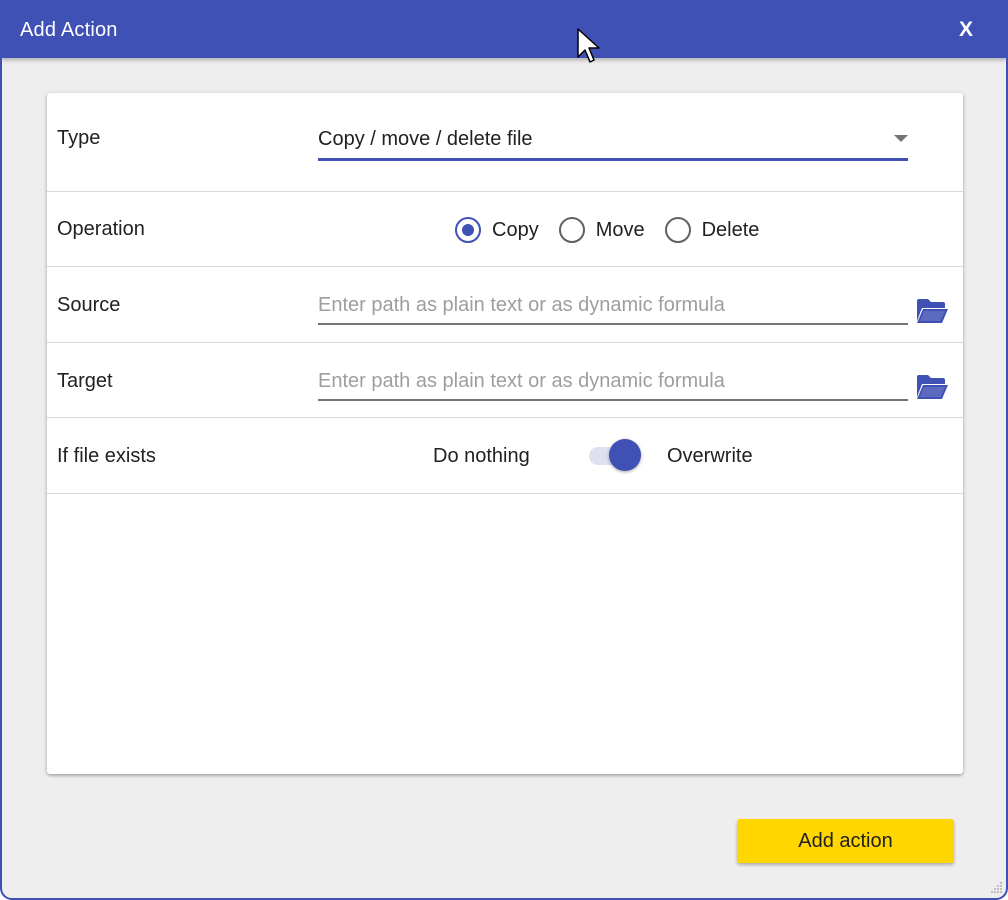 The image size is (1008, 900). I want to click on caret-down-icon, so click(901, 138).